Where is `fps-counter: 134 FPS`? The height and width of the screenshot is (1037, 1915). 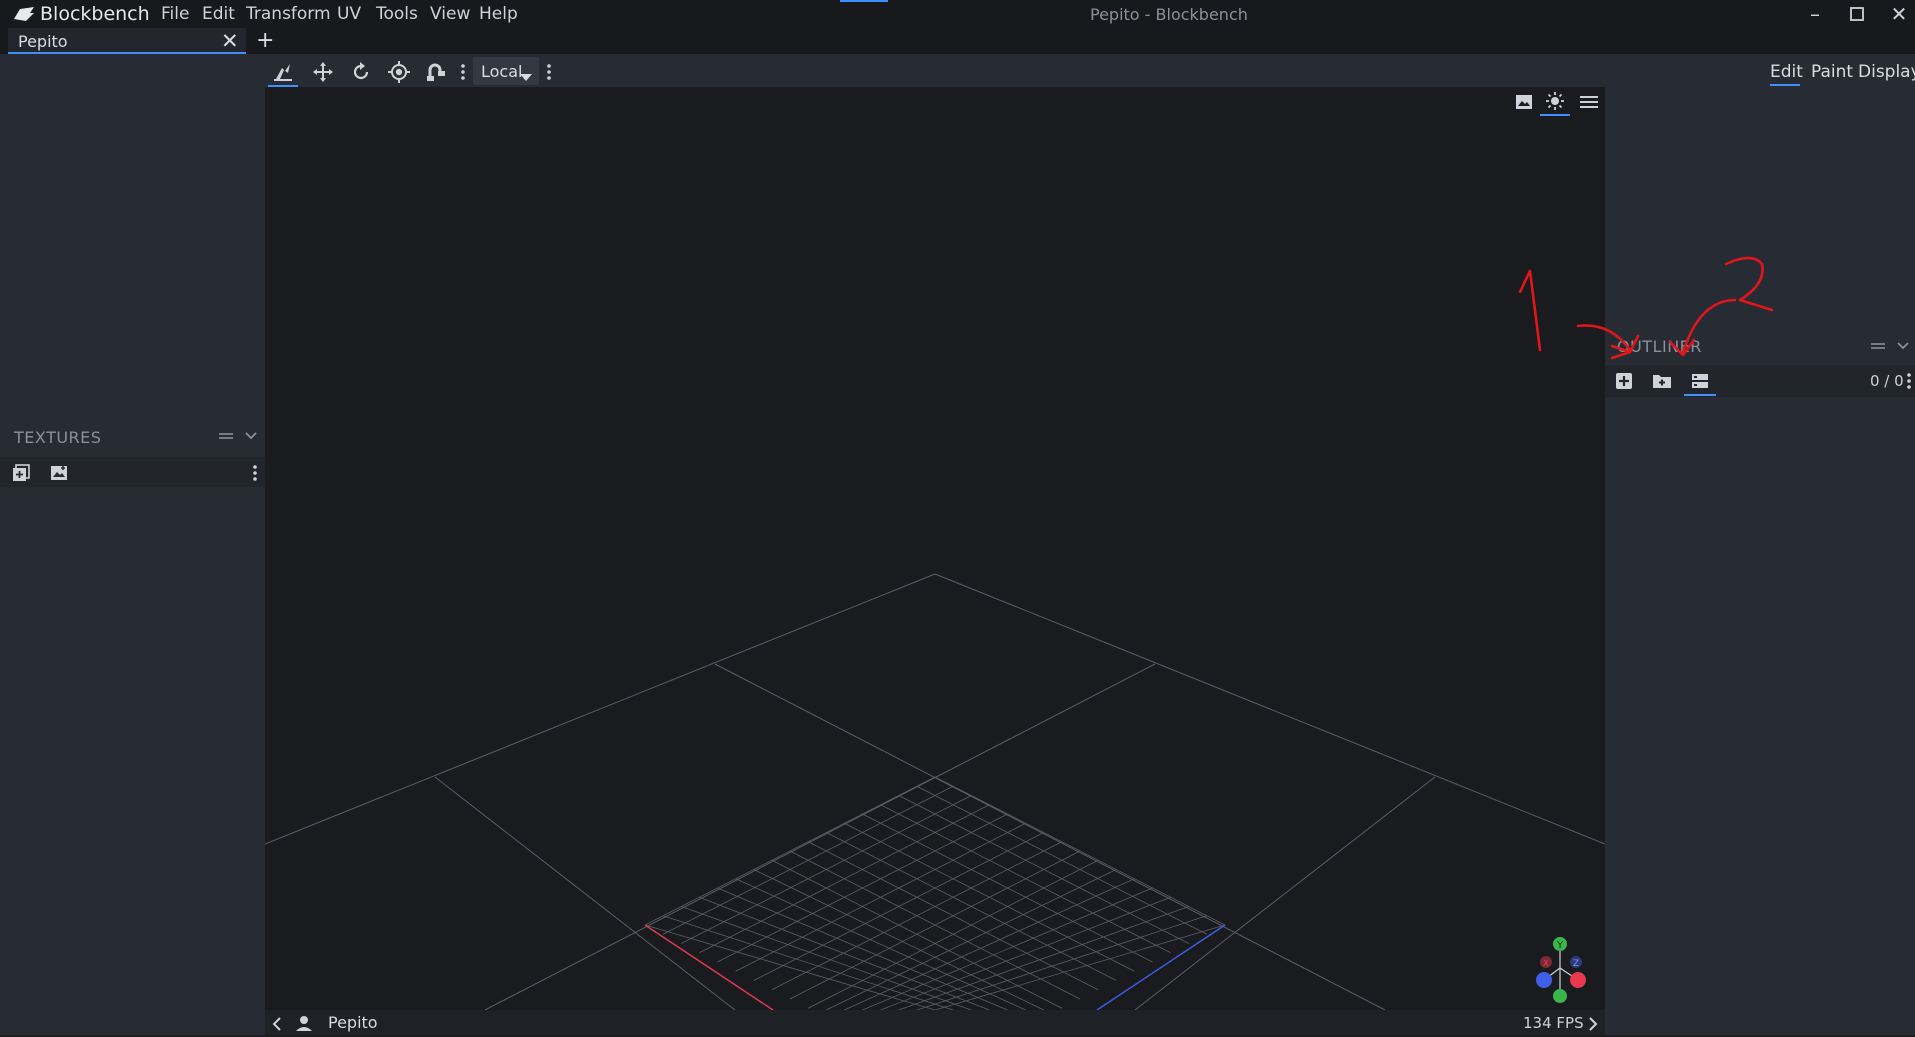 fps-counter: 134 FPS is located at coordinates (1553, 1023).